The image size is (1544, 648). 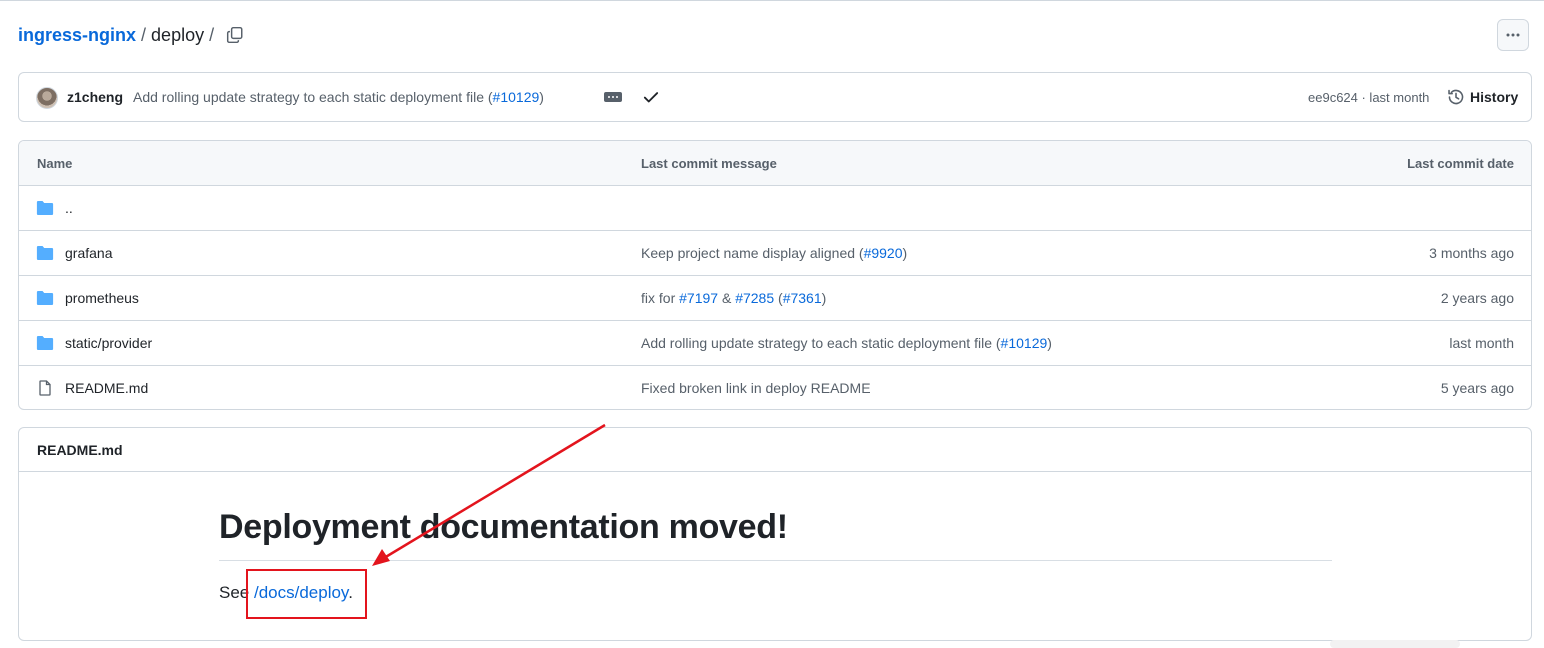 What do you see at coordinates (503, 527) in the screenshot?
I see `readme-heading: Deployment documentation moved!` at bounding box center [503, 527].